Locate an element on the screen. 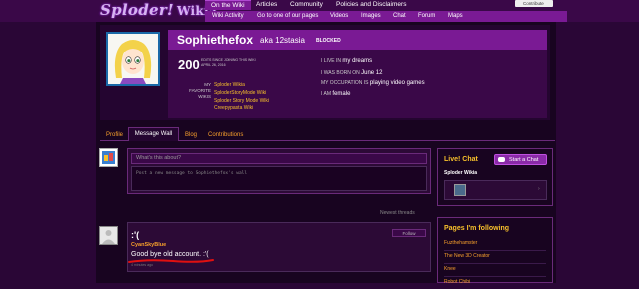 This screenshot has height=289, width=639. info-location: I LIVE IN my dreams is located at coordinates (346, 61).